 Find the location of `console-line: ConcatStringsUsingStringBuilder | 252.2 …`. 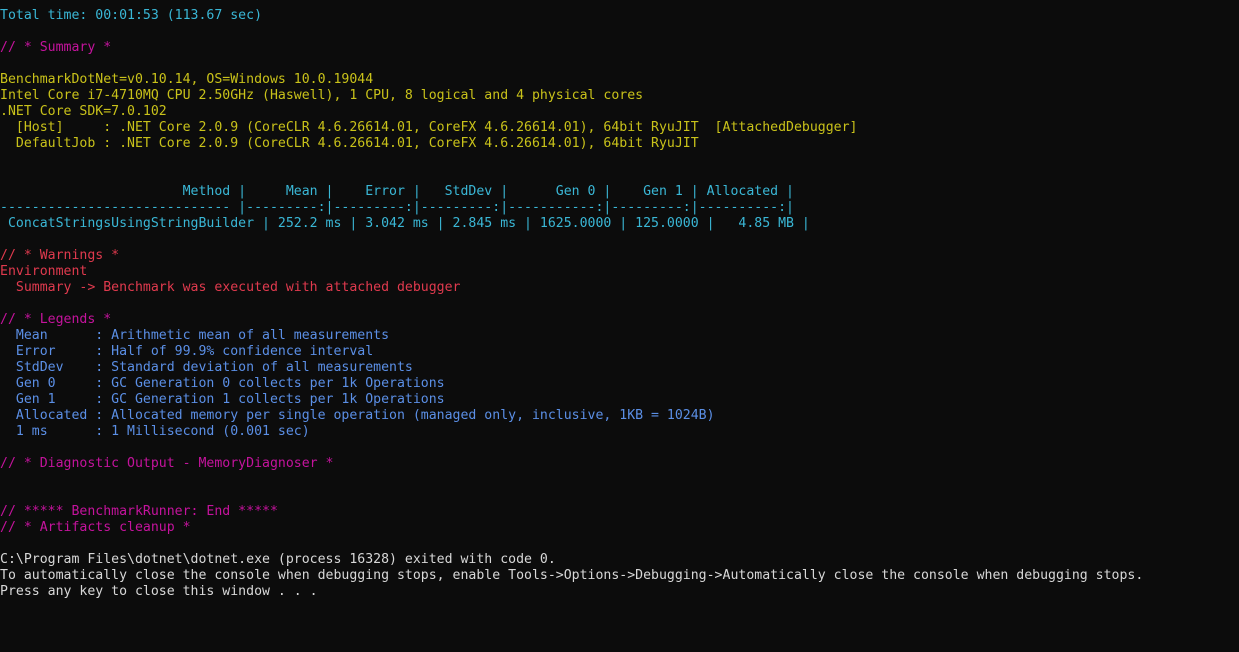

console-line: ConcatStringsUsingStringBuilder | 252.2 … is located at coordinates (405, 223).